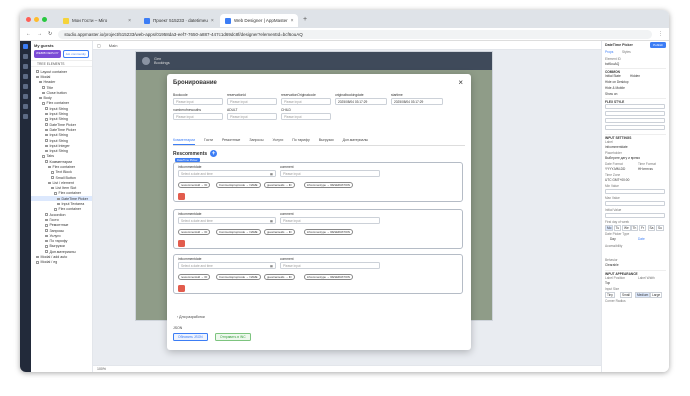 The height and width of the screenshot is (396, 690). Describe the element at coordinates (25, 86) in the screenshot. I see `rail-data-icon` at that location.